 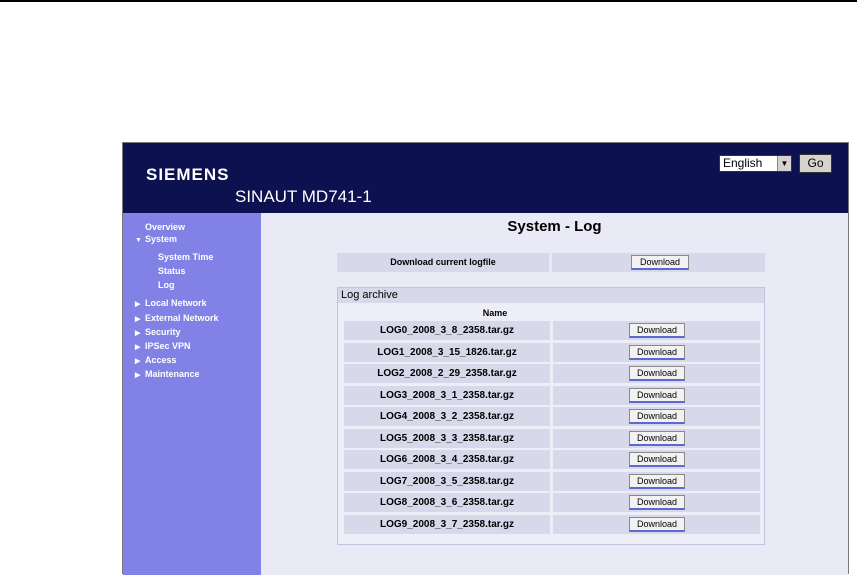 I want to click on sidebar-item-security: ▶ Security, so click(x=158, y=333).